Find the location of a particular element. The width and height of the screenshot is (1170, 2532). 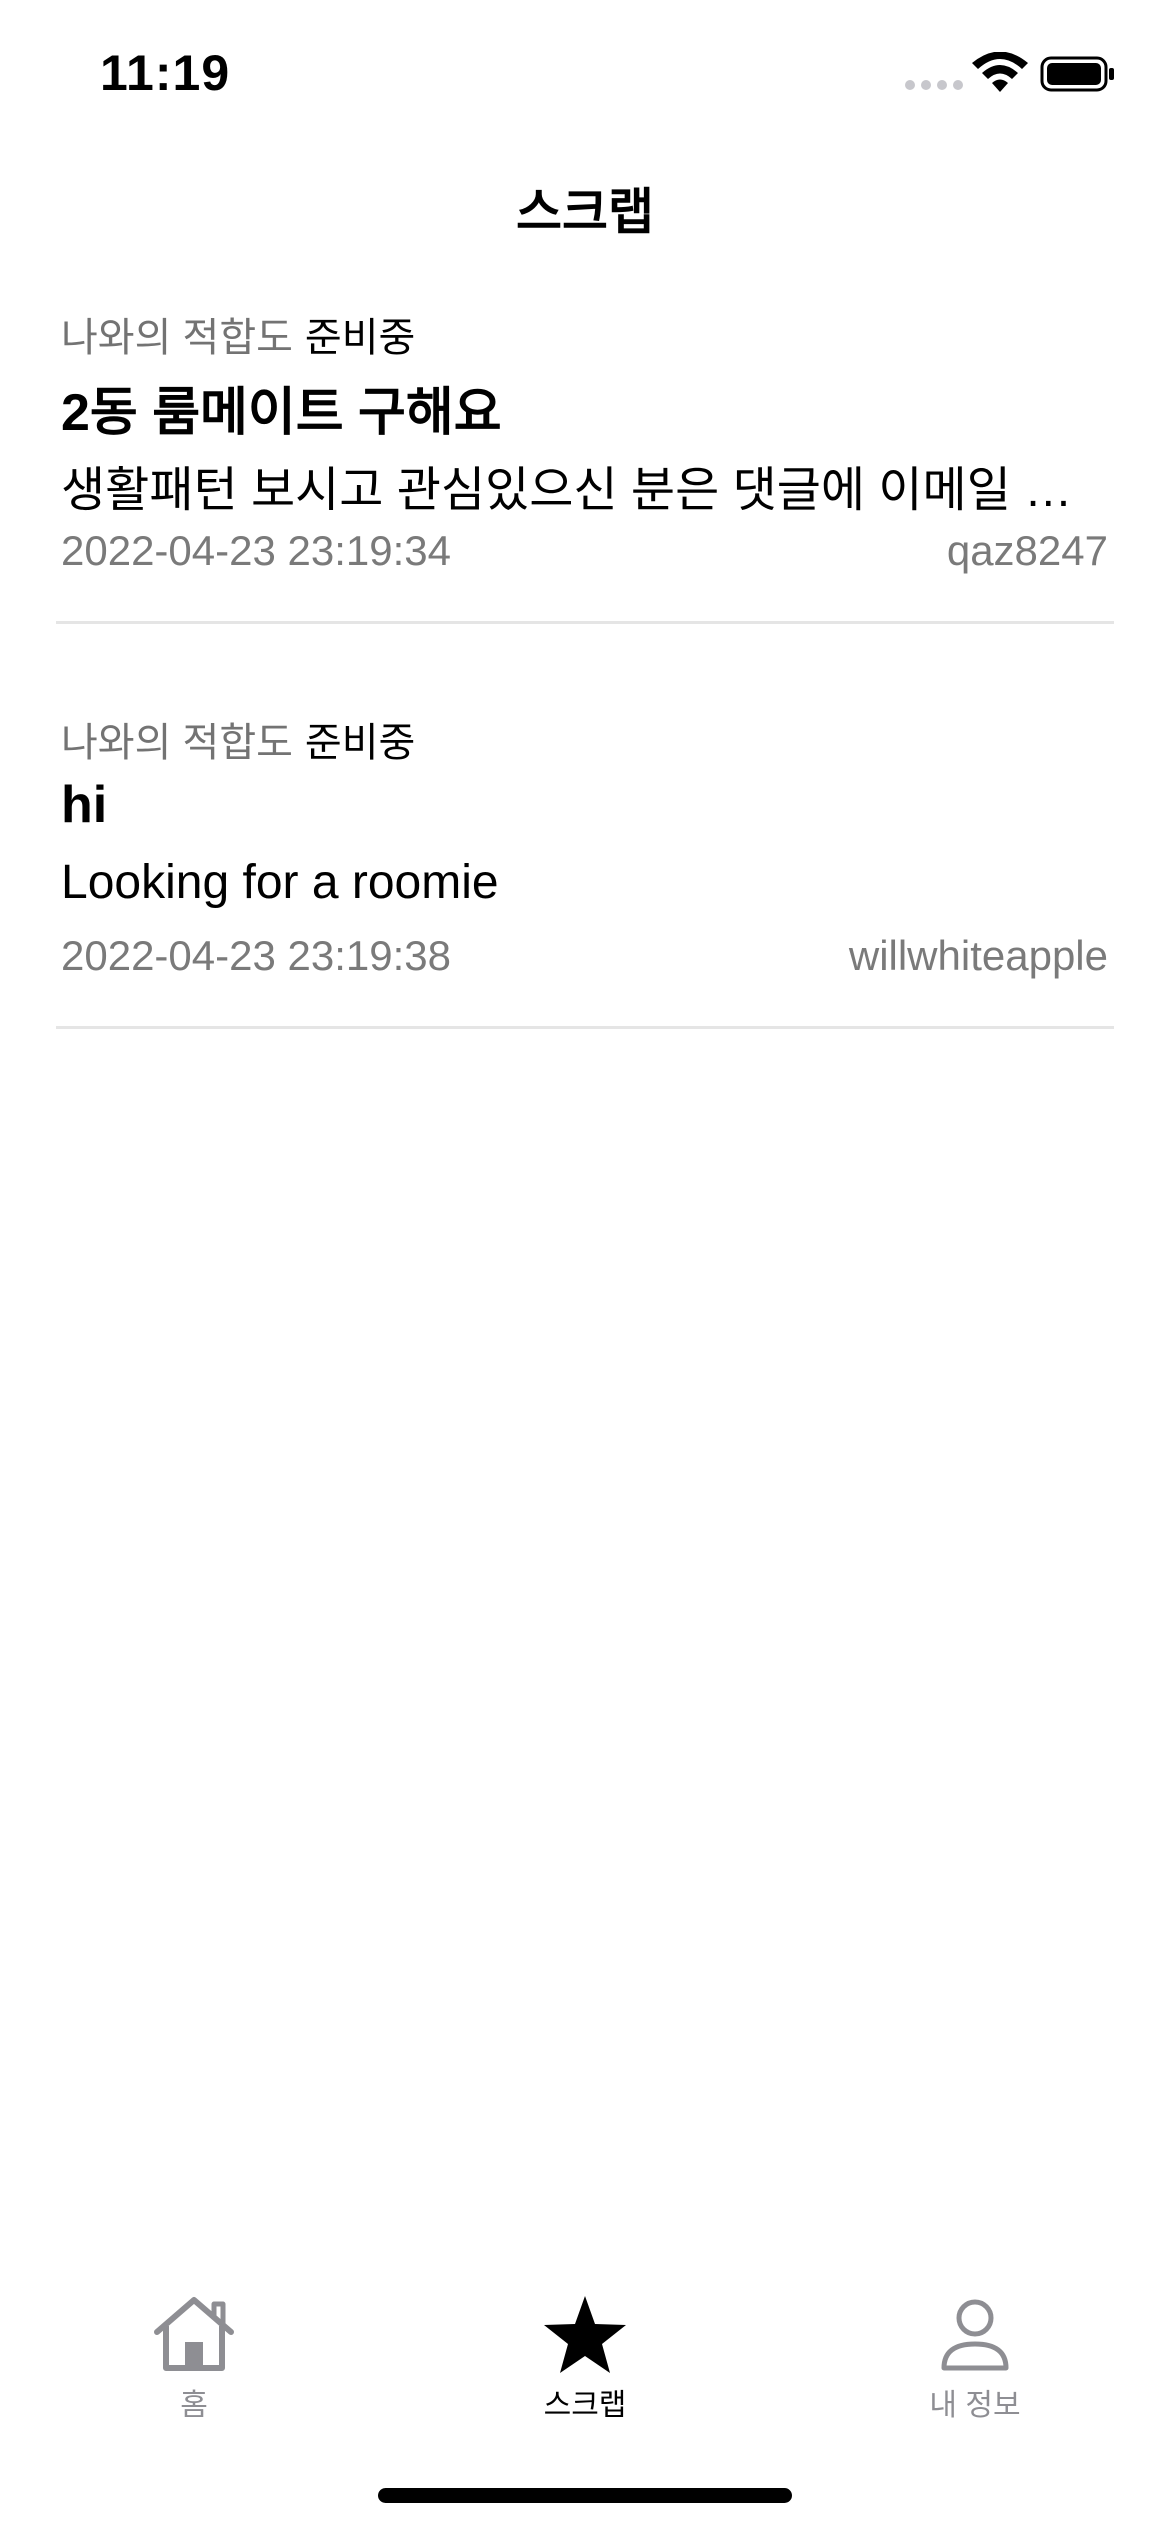

post-author: qaz8247 is located at coordinates (1027, 550).